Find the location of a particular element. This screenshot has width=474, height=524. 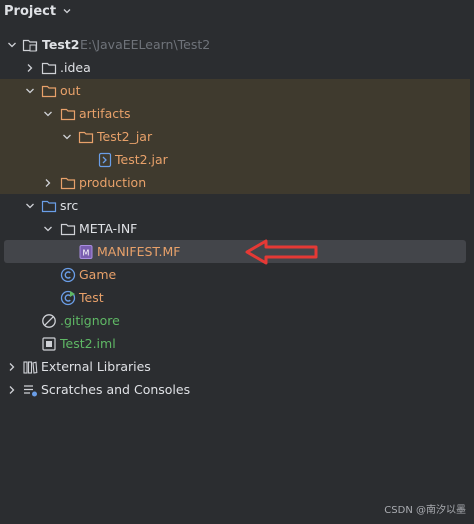

tree-item-test: Test is located at coordinates (235, 297).